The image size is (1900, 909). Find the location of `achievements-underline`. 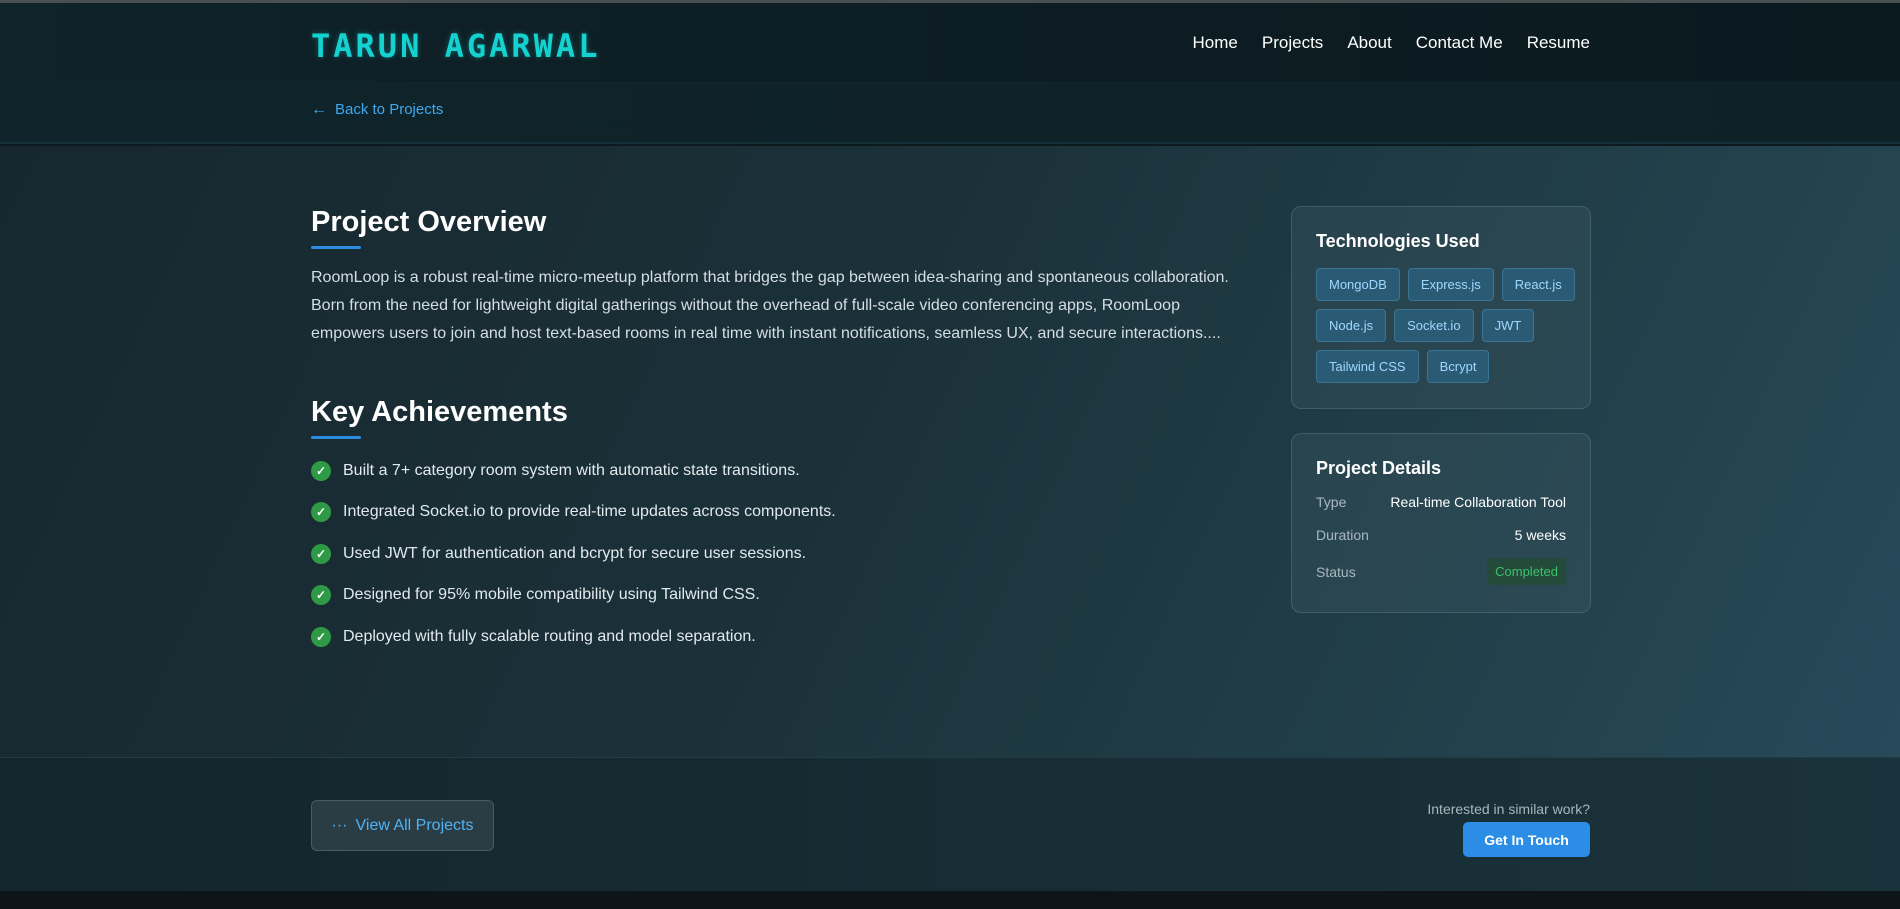

achievements-underline is located at coordinates (336, 437).